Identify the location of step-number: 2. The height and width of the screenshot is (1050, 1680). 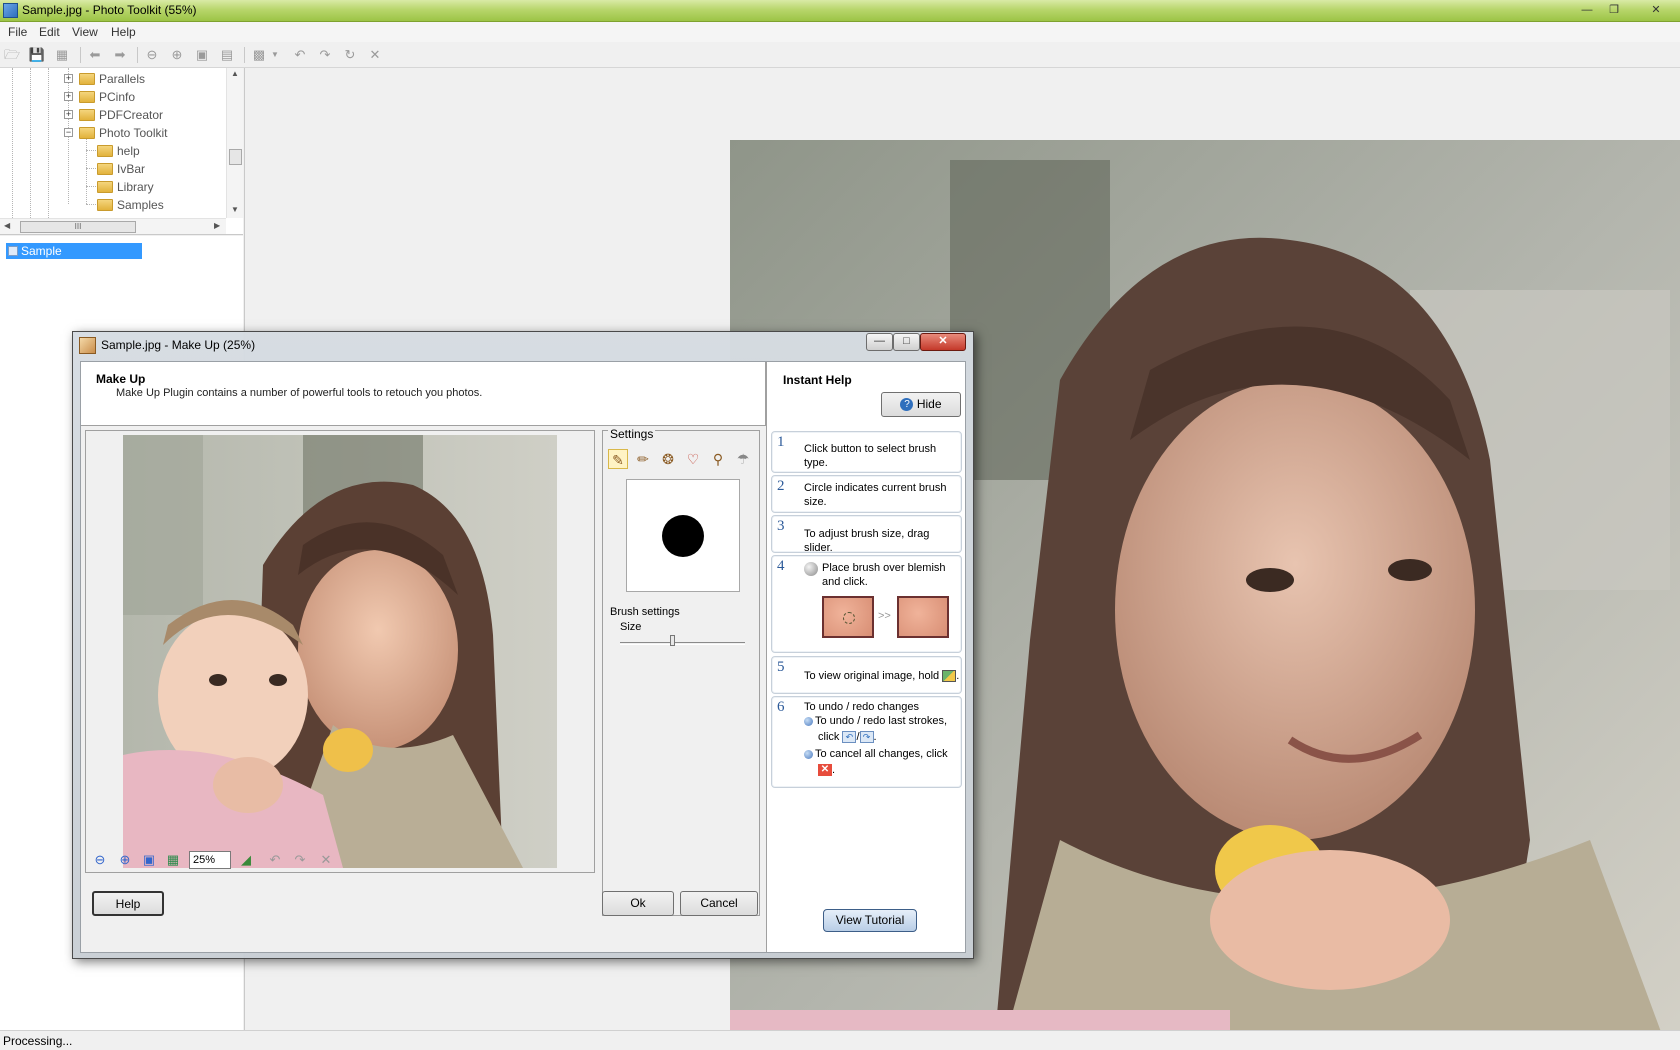
(781, 486).